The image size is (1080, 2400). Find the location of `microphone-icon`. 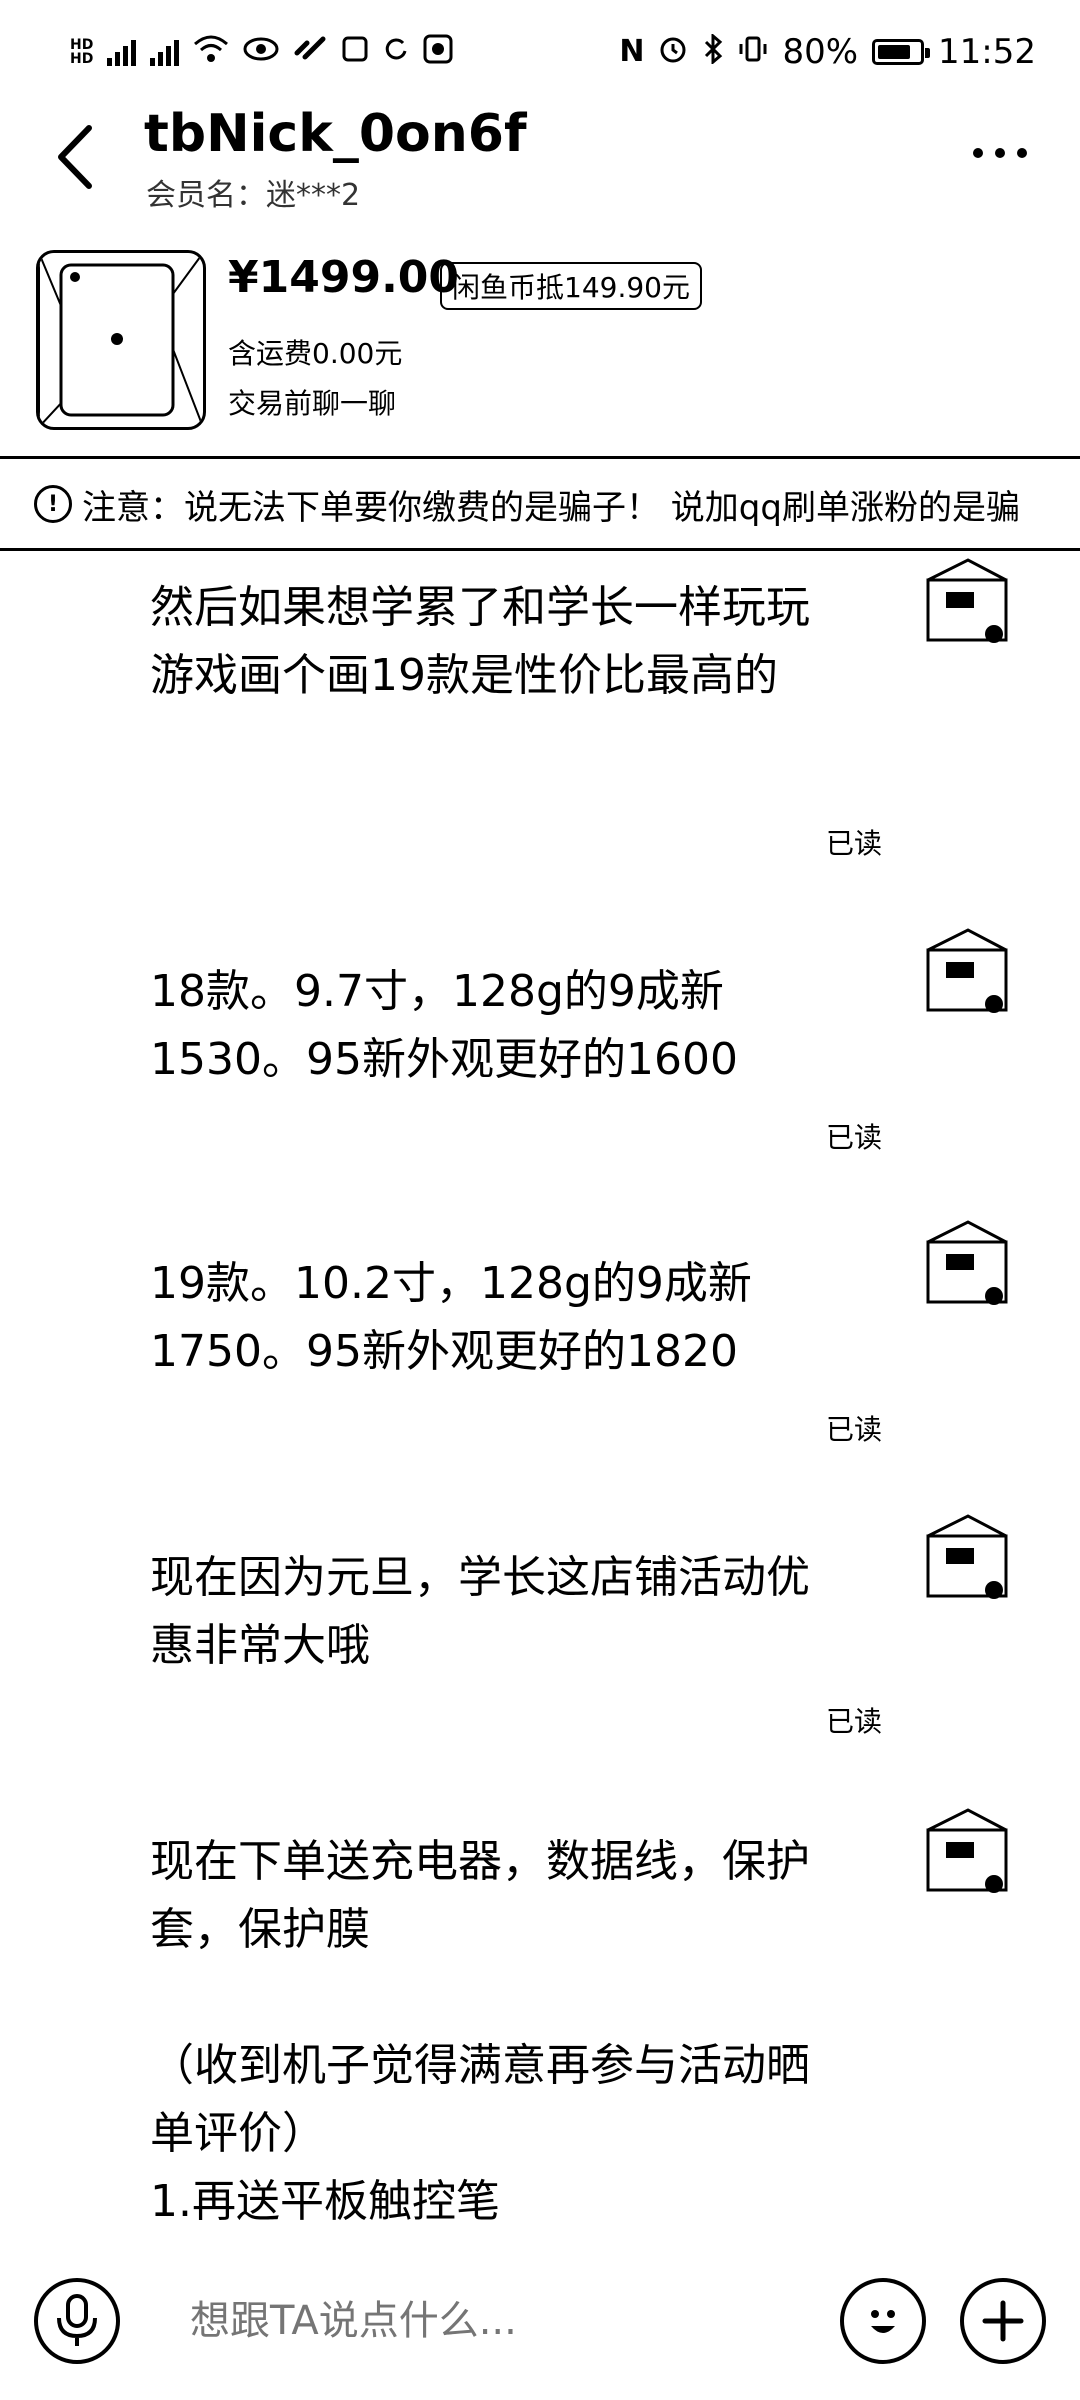

microphone-icon is located at coordinates (77, 2320).